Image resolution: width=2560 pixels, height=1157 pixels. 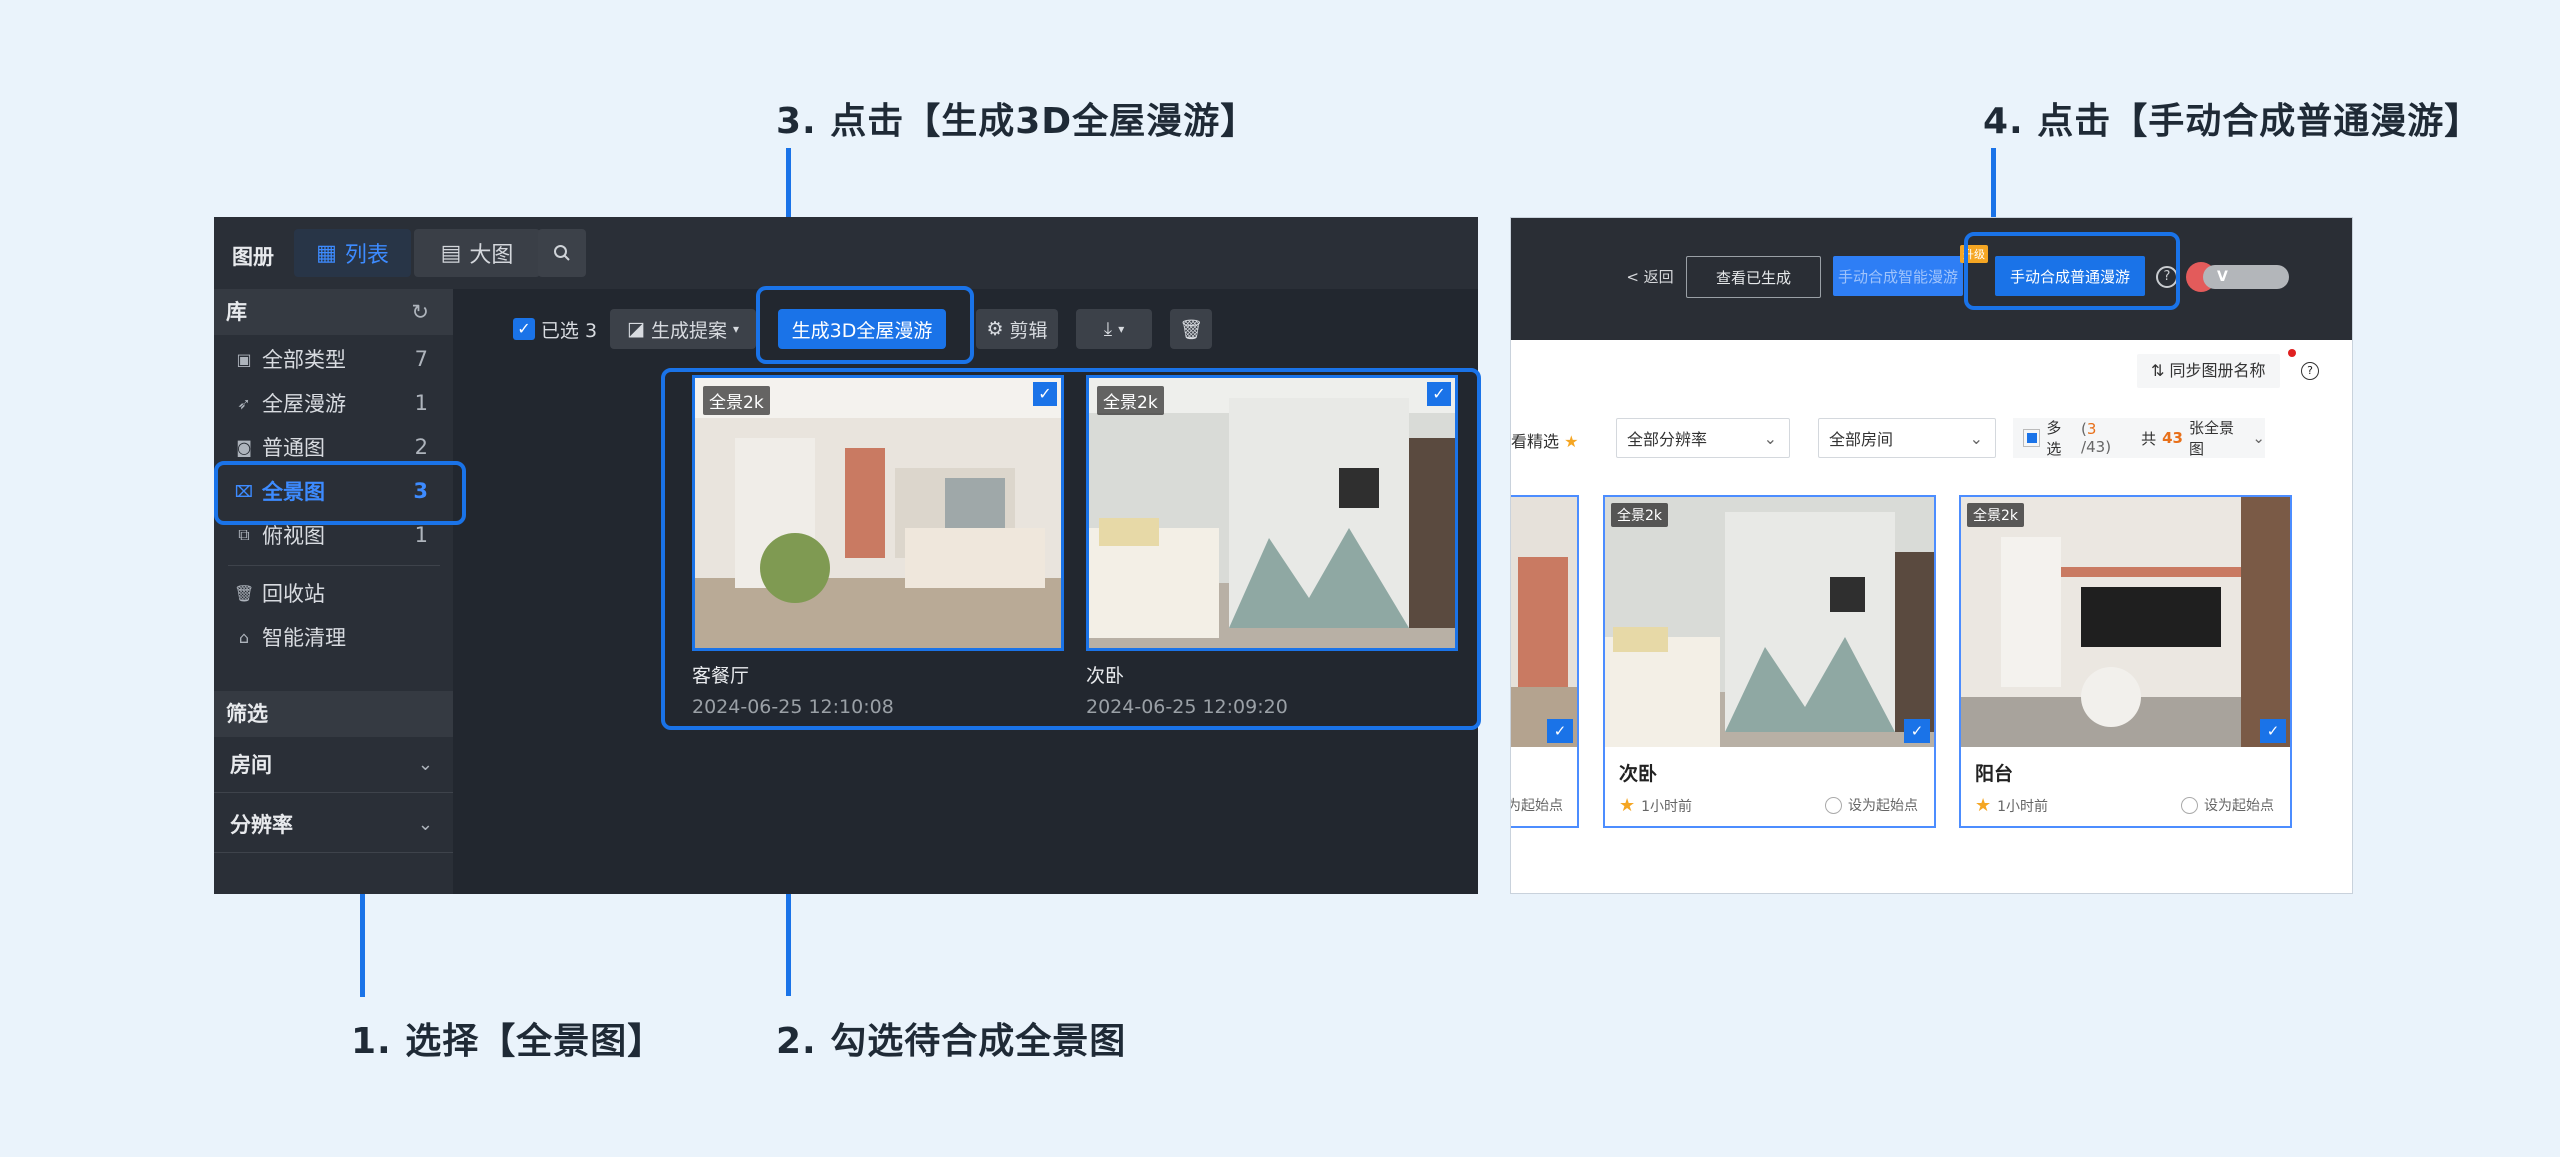 What do you see at coordinates (2160, 370) in the screenshot?
I see `sort-icon: ⇅` at bounding box center [2160, 370].